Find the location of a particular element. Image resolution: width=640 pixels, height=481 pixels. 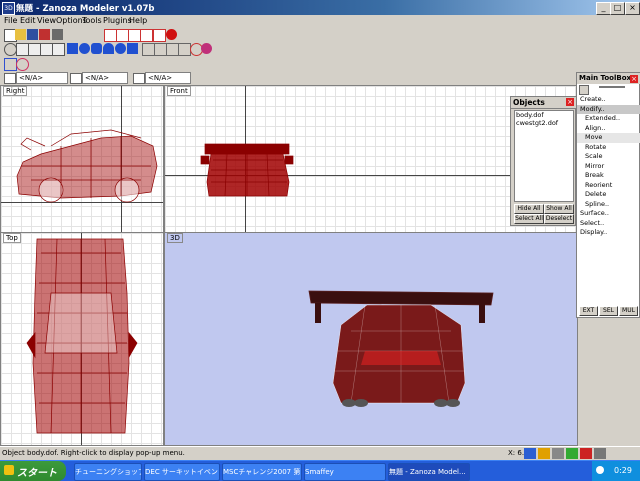

menu-help: Help is located at coordinates (138, 20).